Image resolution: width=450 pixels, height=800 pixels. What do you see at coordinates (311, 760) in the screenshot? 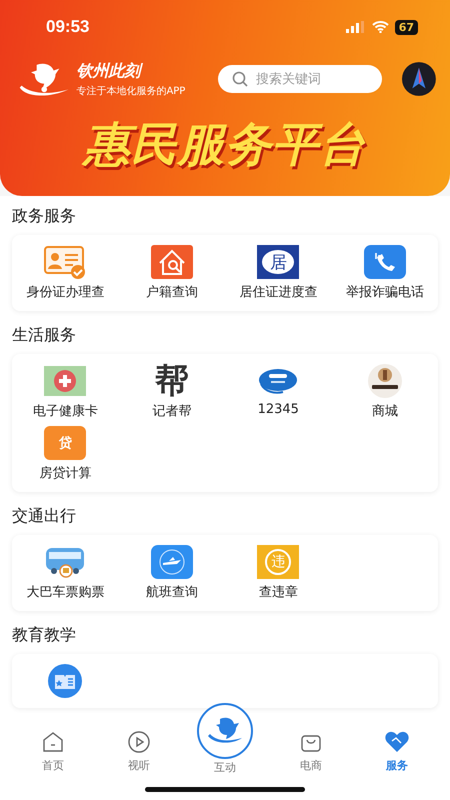
I see `tab-item: 电商` at bounding box center [311, 760].